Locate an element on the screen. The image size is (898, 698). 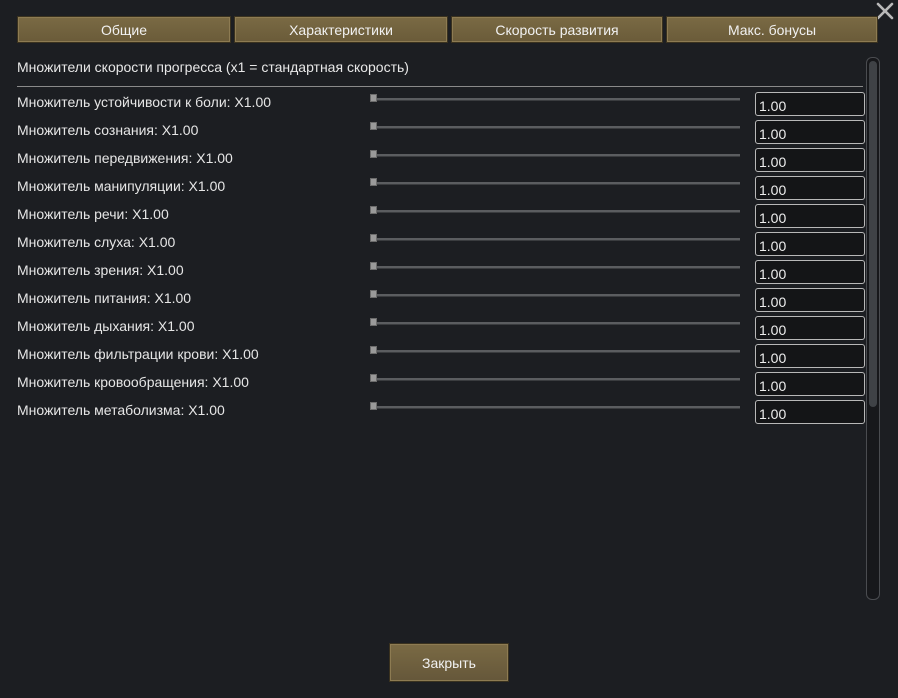
multiplier-label: Множитель кровообращения: X1.00 is located at coordinates (133, 382).